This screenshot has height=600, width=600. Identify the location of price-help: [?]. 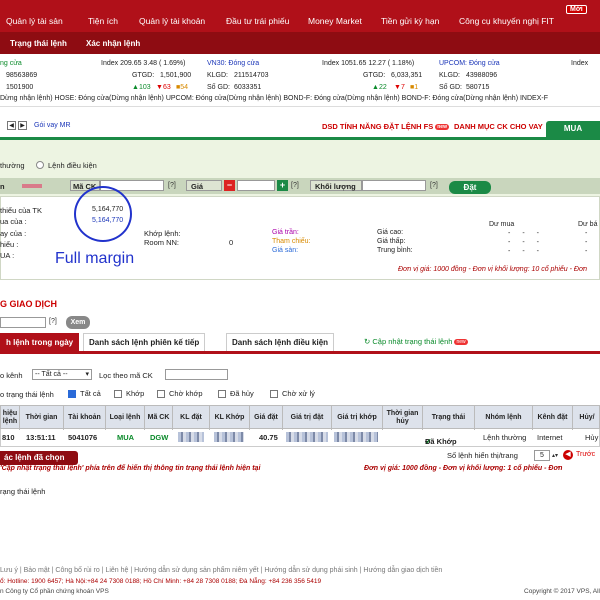
(295, 185).